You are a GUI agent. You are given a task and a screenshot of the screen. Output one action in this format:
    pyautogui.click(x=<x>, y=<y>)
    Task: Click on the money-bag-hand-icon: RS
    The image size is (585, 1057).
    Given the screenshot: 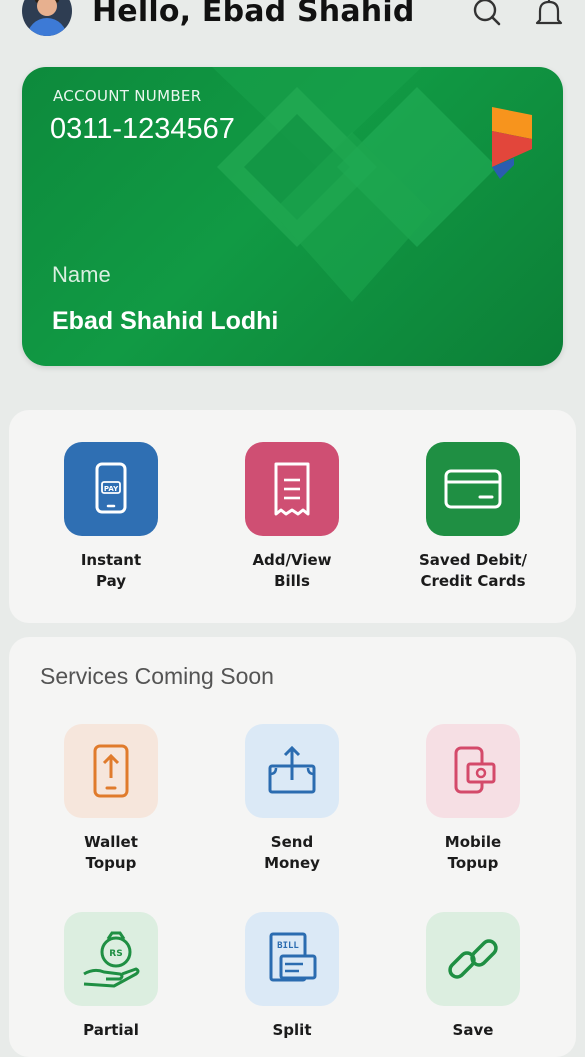 What is the action you would take?
    pyautogui.click(x=111, y=959)
    